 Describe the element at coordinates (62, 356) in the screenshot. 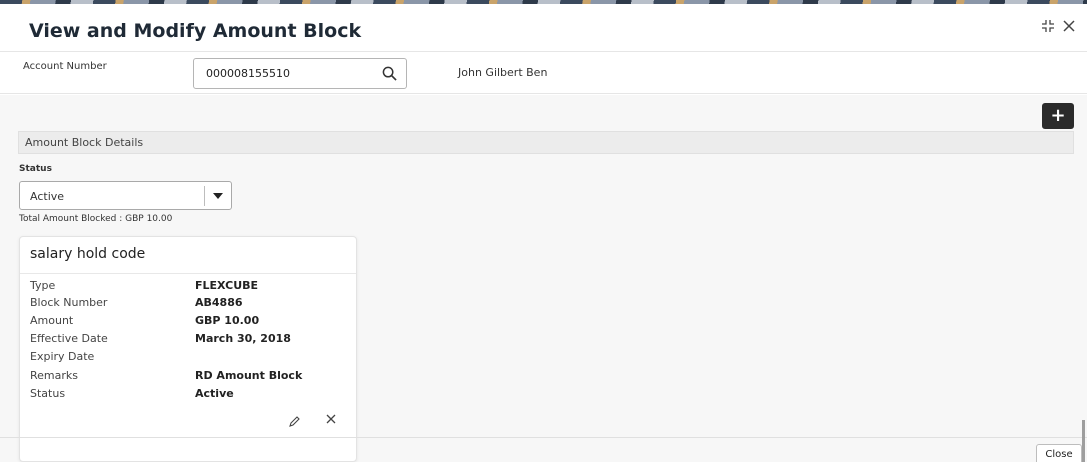

I see `field-label: Expiry Date` at that location.